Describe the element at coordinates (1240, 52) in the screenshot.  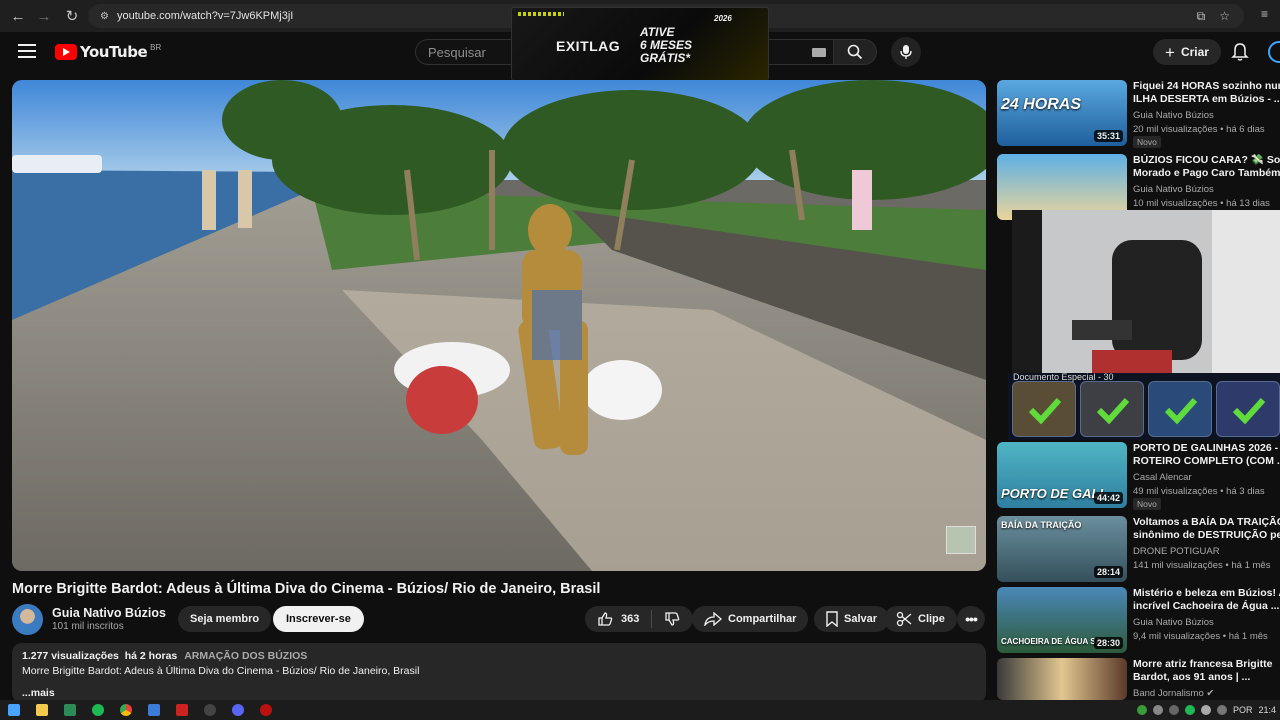
I see `notifications-bell-icon` at that location.